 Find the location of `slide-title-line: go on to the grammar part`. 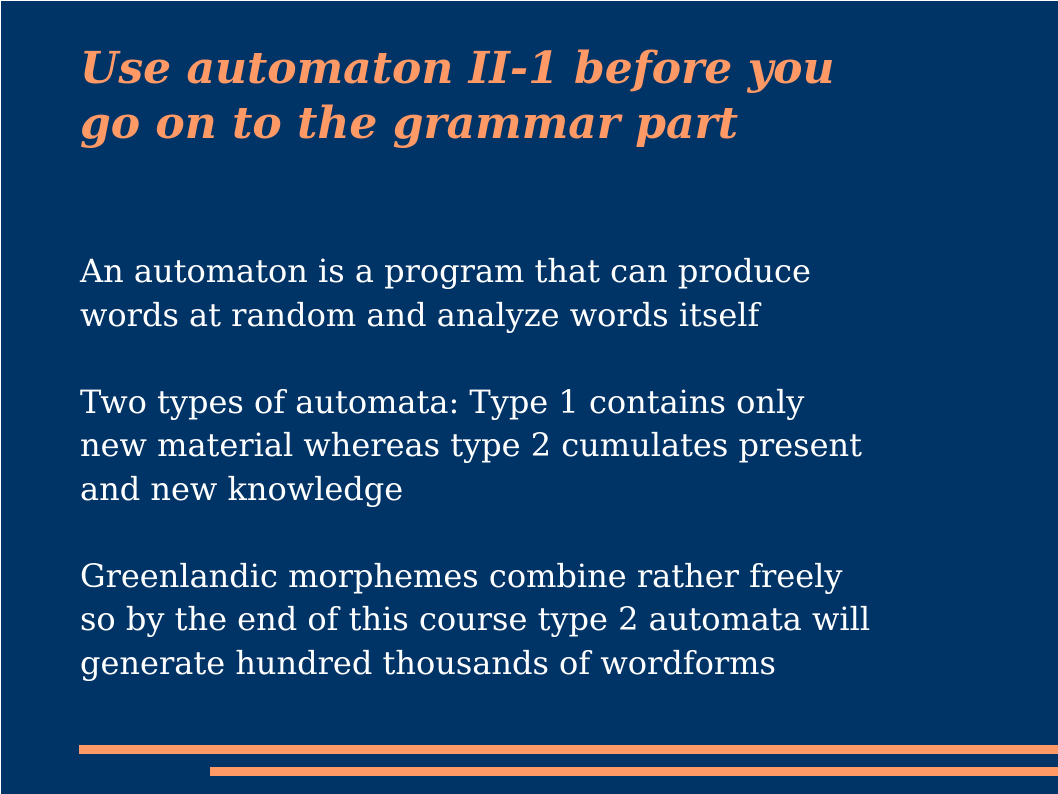

slide-title-line: go on to the grammar part is located at coordinates (409, 123).